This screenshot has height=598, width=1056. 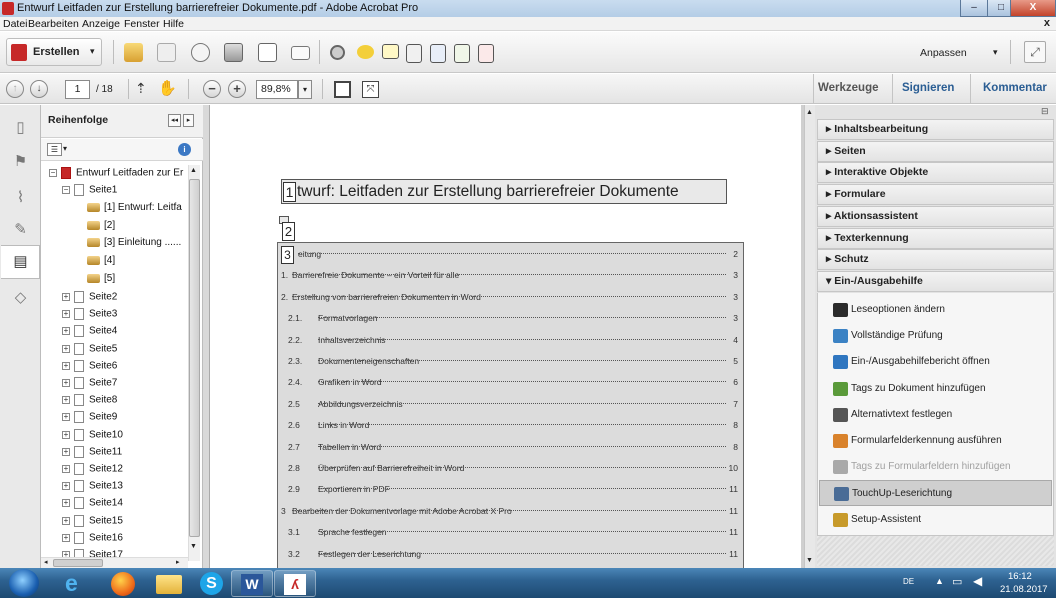 I want to click on tree-tag-item: [4], so click(x=101, y=260).